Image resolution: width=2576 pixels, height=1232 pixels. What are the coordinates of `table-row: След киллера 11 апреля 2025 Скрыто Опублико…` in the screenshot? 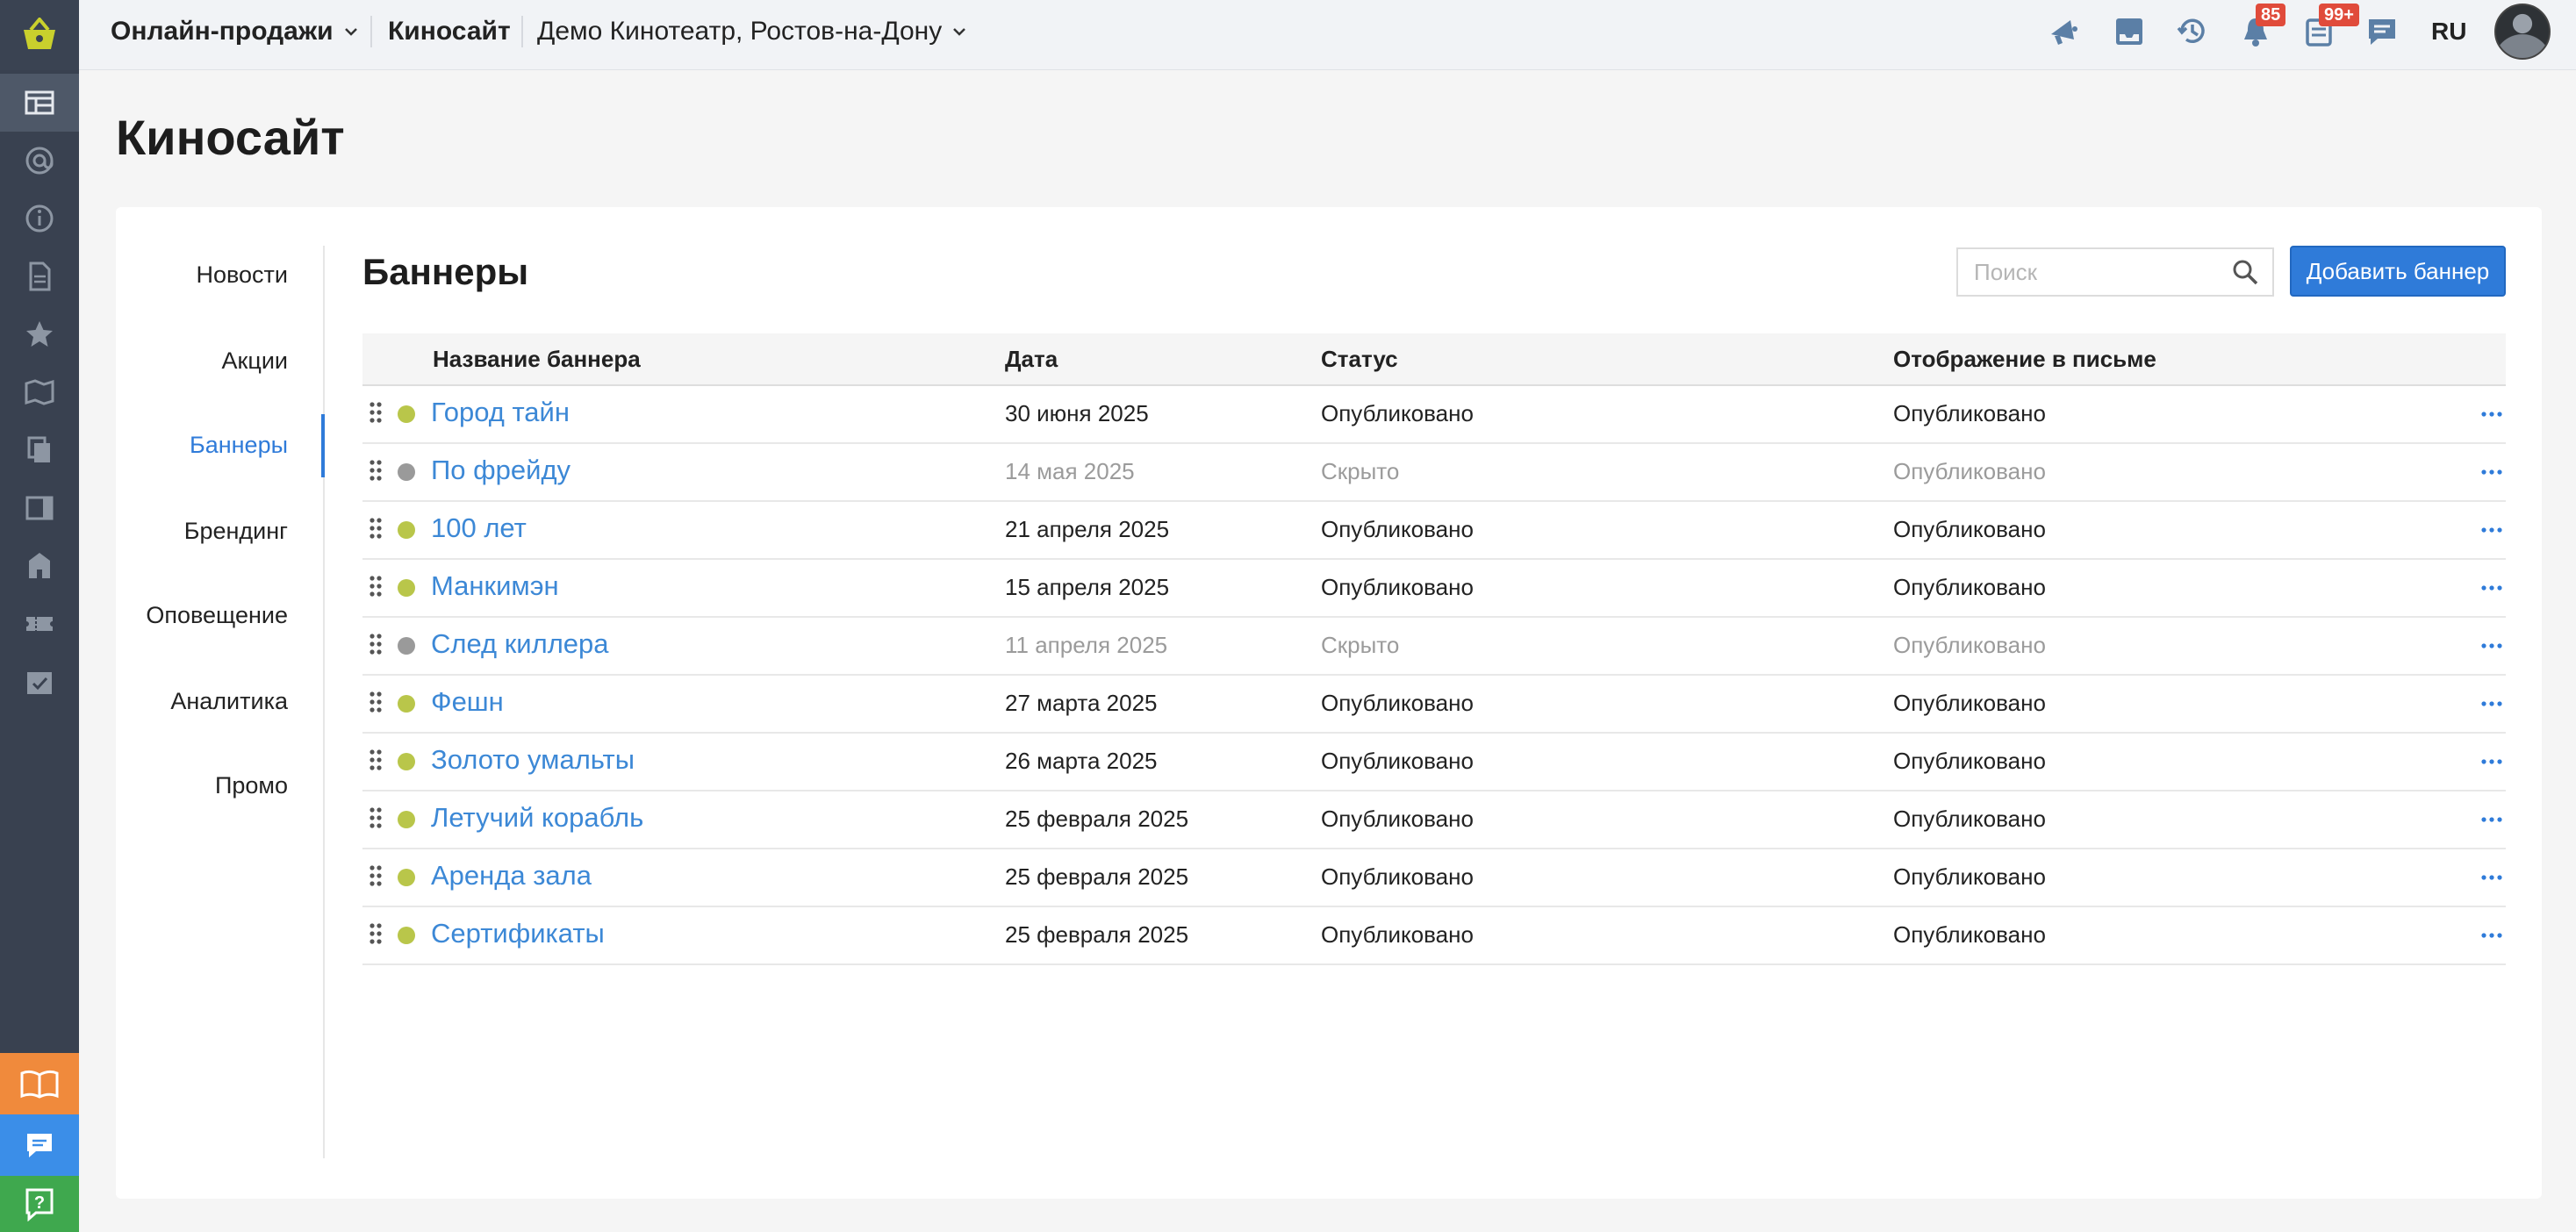 It's located at (1434, 647).